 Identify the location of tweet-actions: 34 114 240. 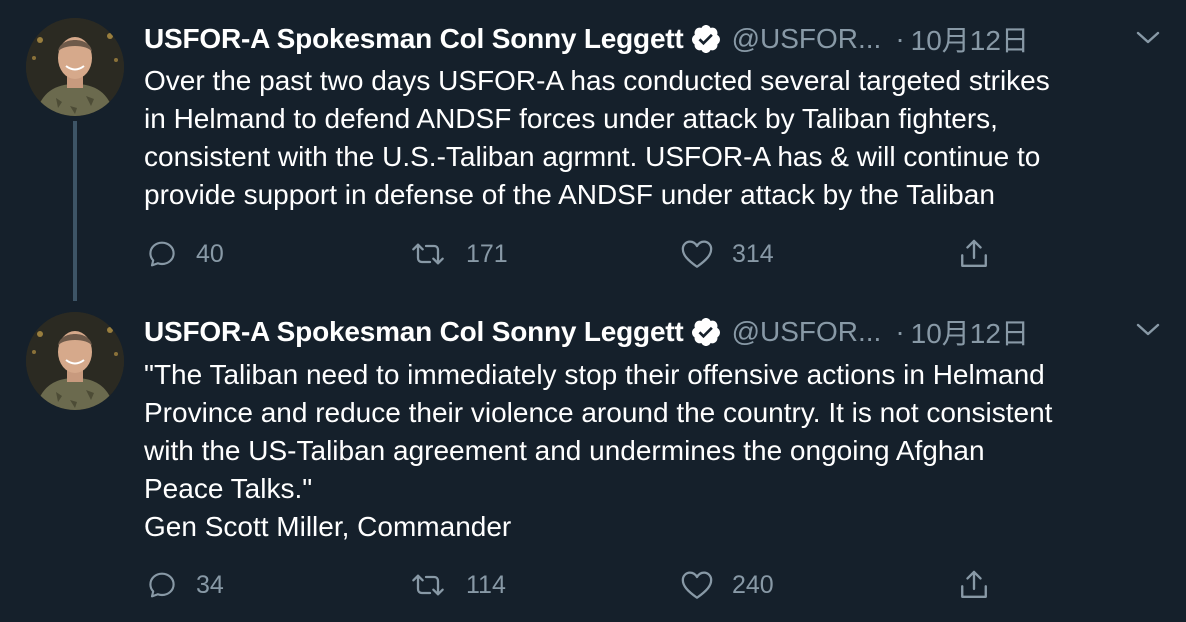
(593, 585).